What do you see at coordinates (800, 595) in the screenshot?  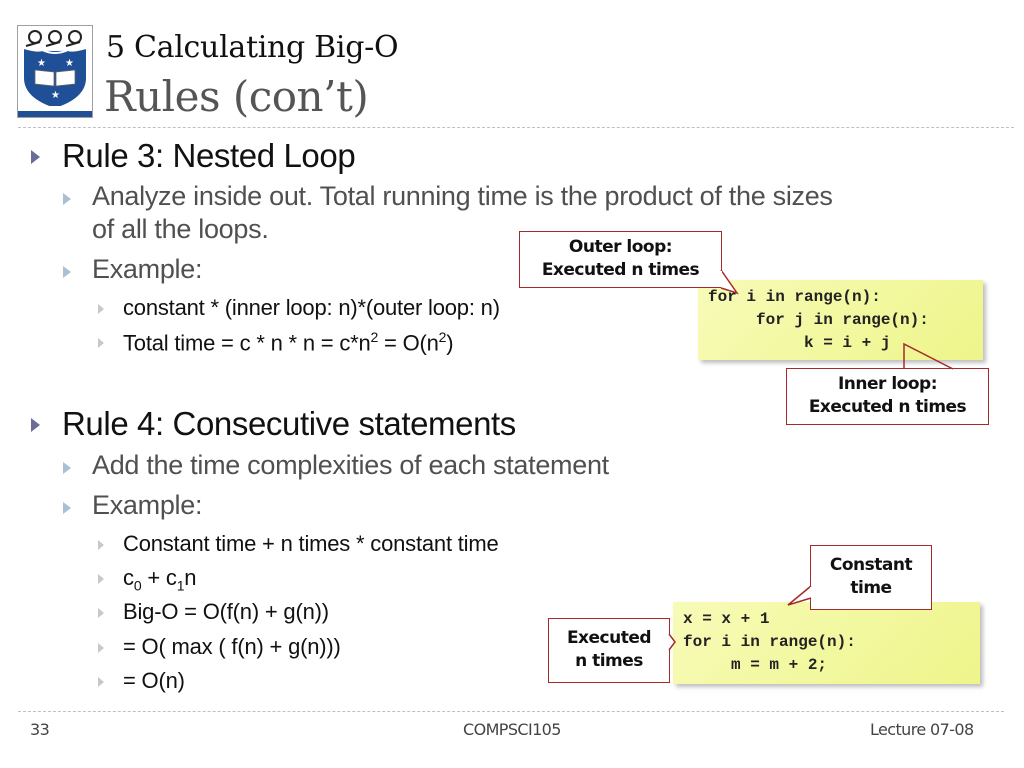 I see `callout-pointer-constant` at bounding box center [800, 595].